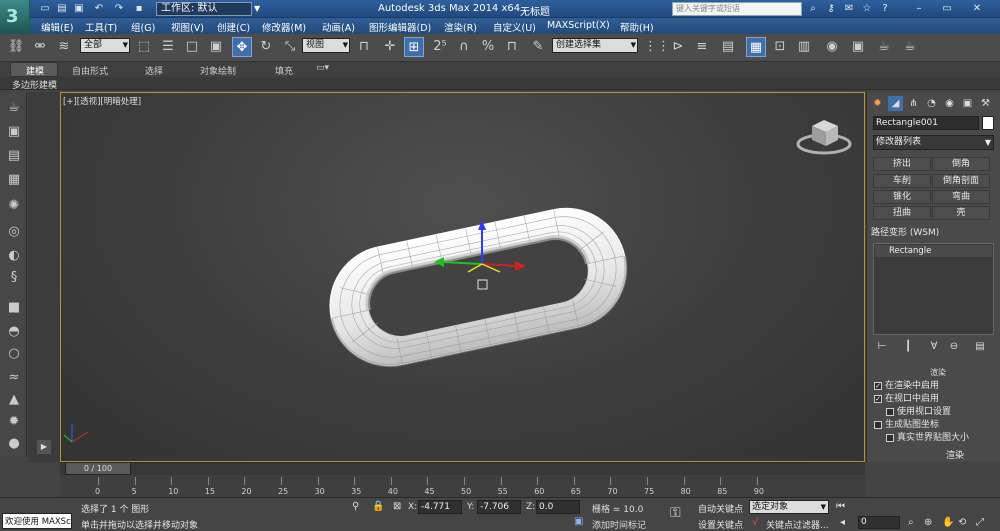  Describe the element at coordinates (890, 437) in the screenshot. I see `checkbox-real-world-map-size` at that location.